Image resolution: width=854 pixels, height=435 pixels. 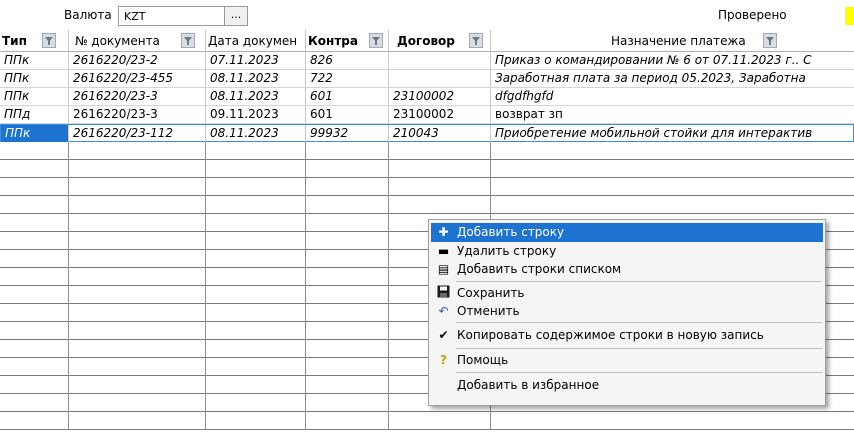 What do you see at coordinates (627, 251) in the screenshot?
I see `menu-item-delete-row: ▬ Удалить строку` at bounding box center [627, 251].